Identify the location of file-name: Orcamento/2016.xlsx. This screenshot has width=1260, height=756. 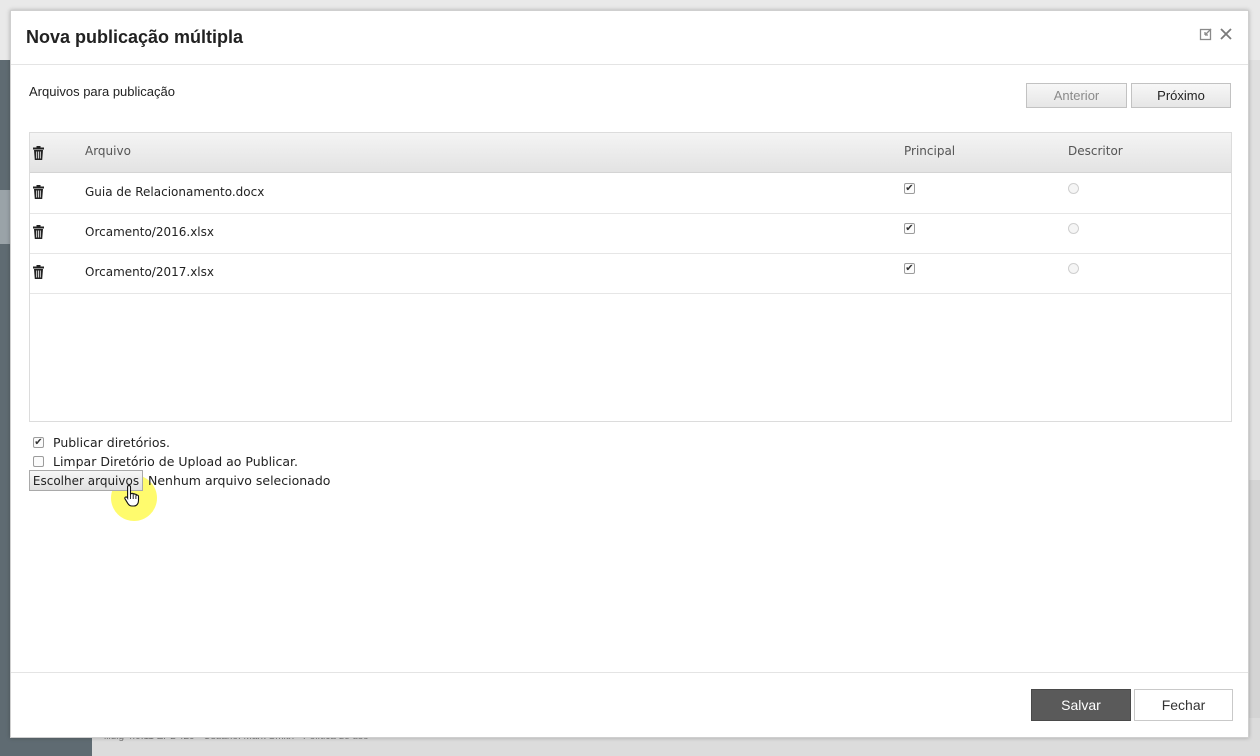
(149, 232).